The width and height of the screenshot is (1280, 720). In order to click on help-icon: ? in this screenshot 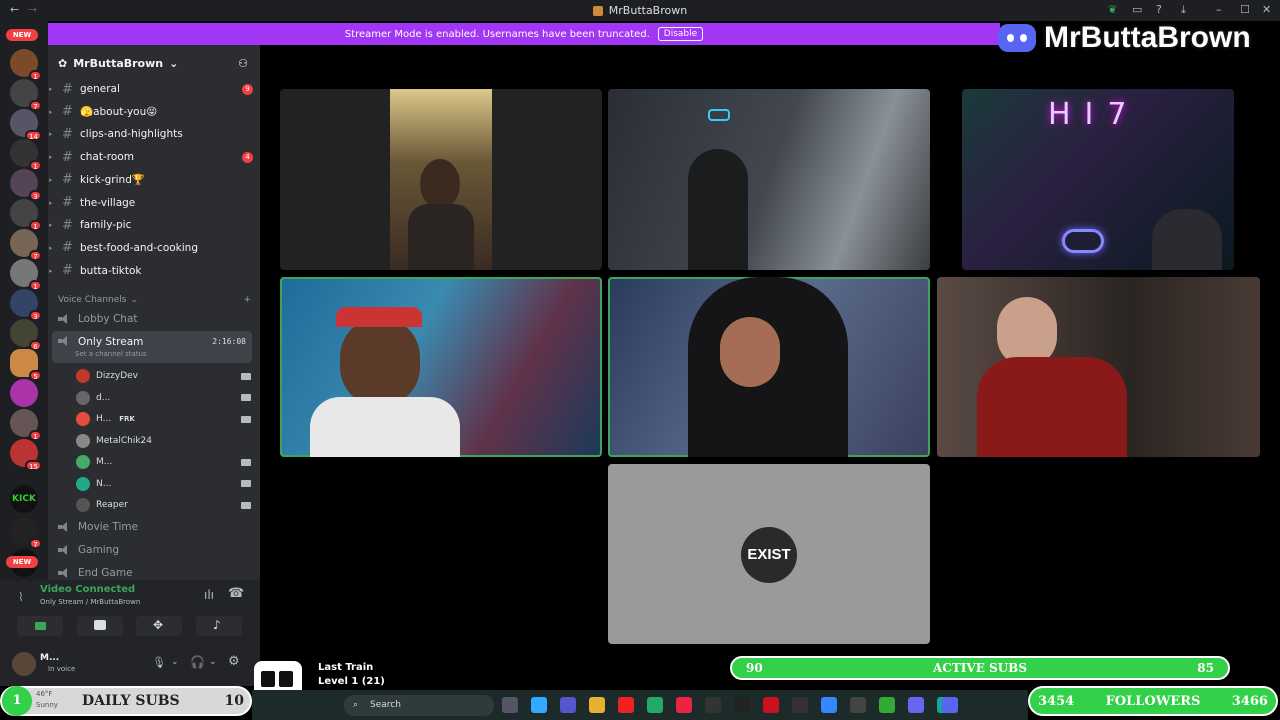, I will do `click(1159, 9)`.